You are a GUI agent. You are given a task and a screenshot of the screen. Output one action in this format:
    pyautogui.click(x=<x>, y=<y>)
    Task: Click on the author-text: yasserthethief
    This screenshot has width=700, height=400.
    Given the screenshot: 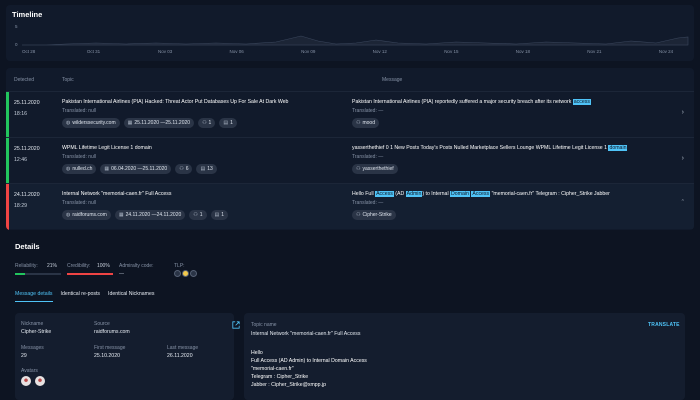 What is the action you would take?
    pyautogui.click(x=378, y=169)
    